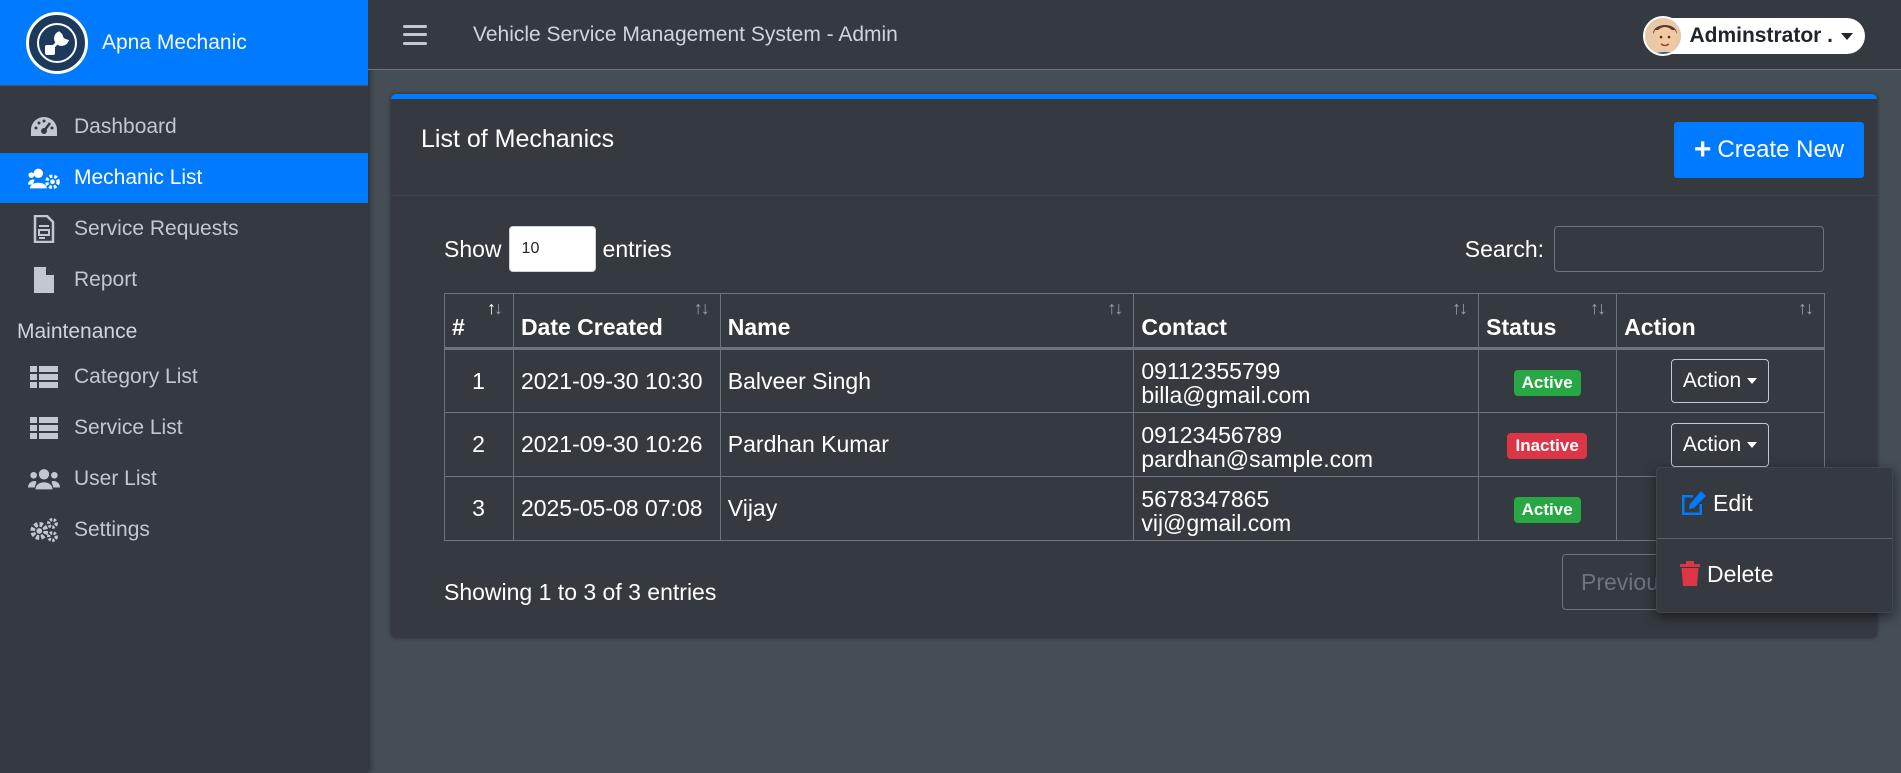 This screenshot has width=1901, height=773. Describe the element at coordinates (44, 479) in the screenshot. I see `users-icon` at that location.